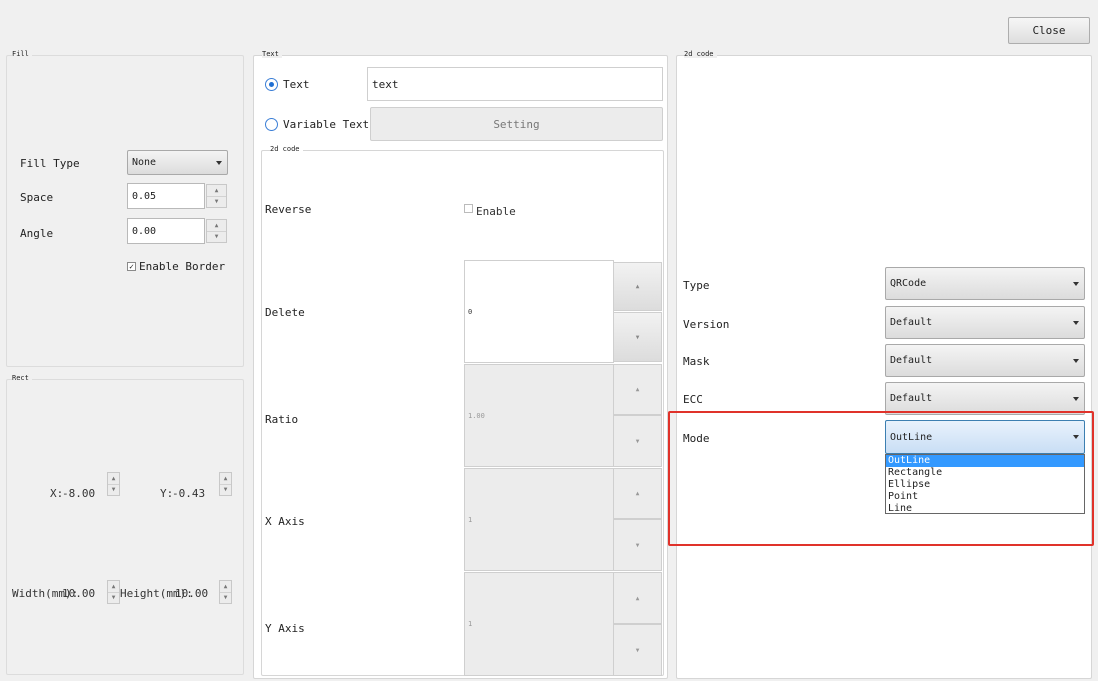 This screenshot has width=1098, height=681. Describe the element at coordinates (881, 478) in the screenshot. I see `highlight-annotation` at that location.